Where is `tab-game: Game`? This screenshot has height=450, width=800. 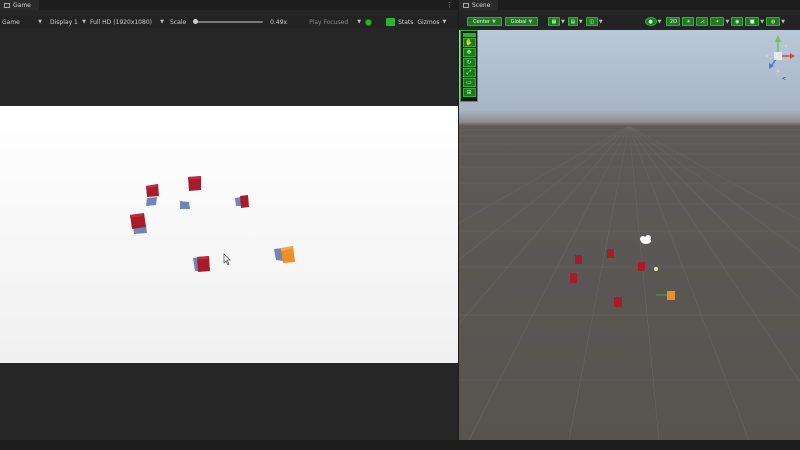 tab-game: Game is located at coordinates (19, 5).